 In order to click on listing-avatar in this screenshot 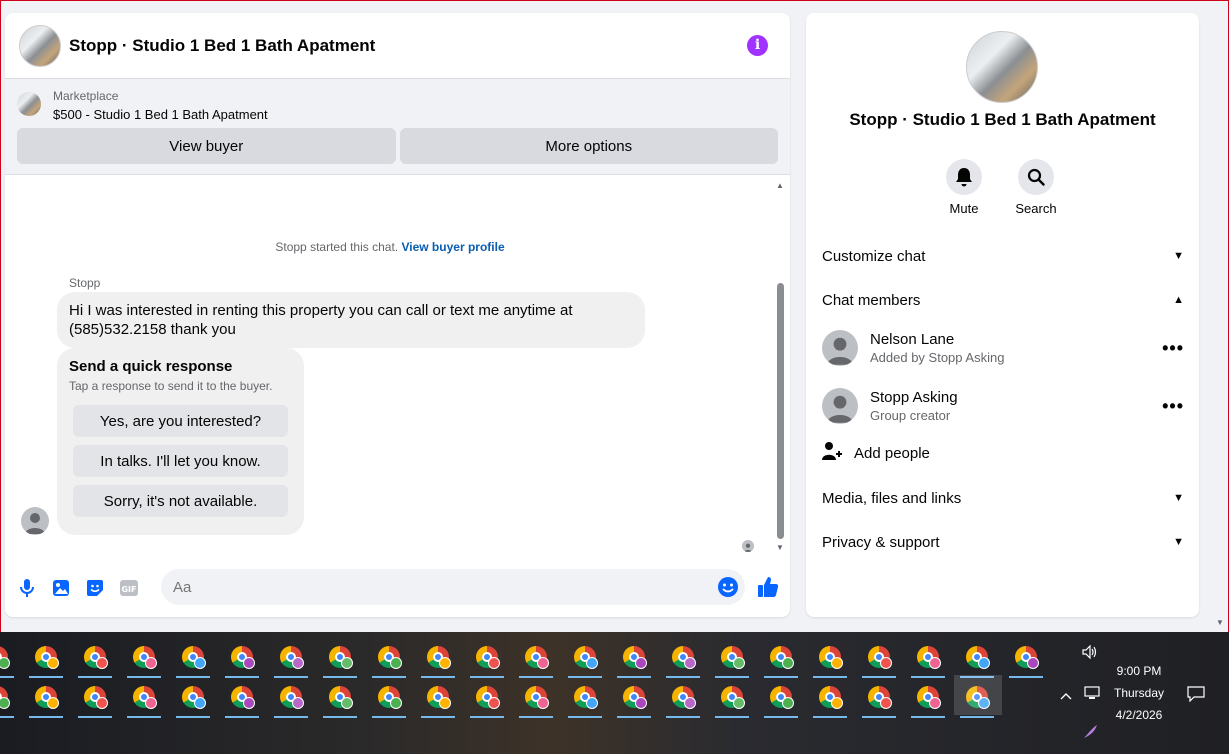, I will do `click(1002, 67)`.